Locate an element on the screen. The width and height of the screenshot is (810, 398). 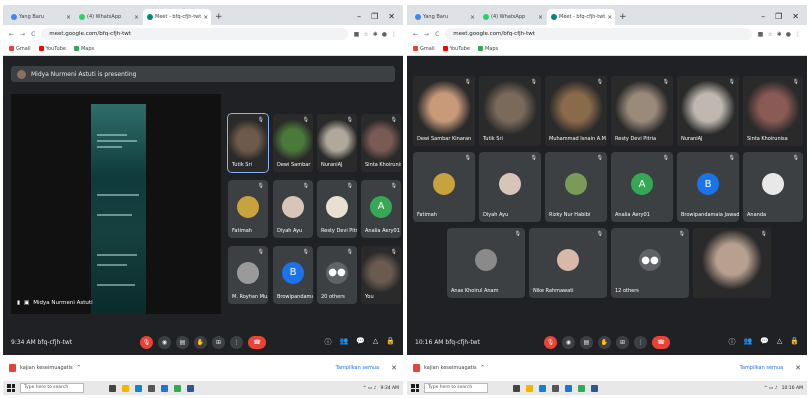
participant-tile: 🎙 Anas Khoirul Anam is located at coordinates (486, 263).